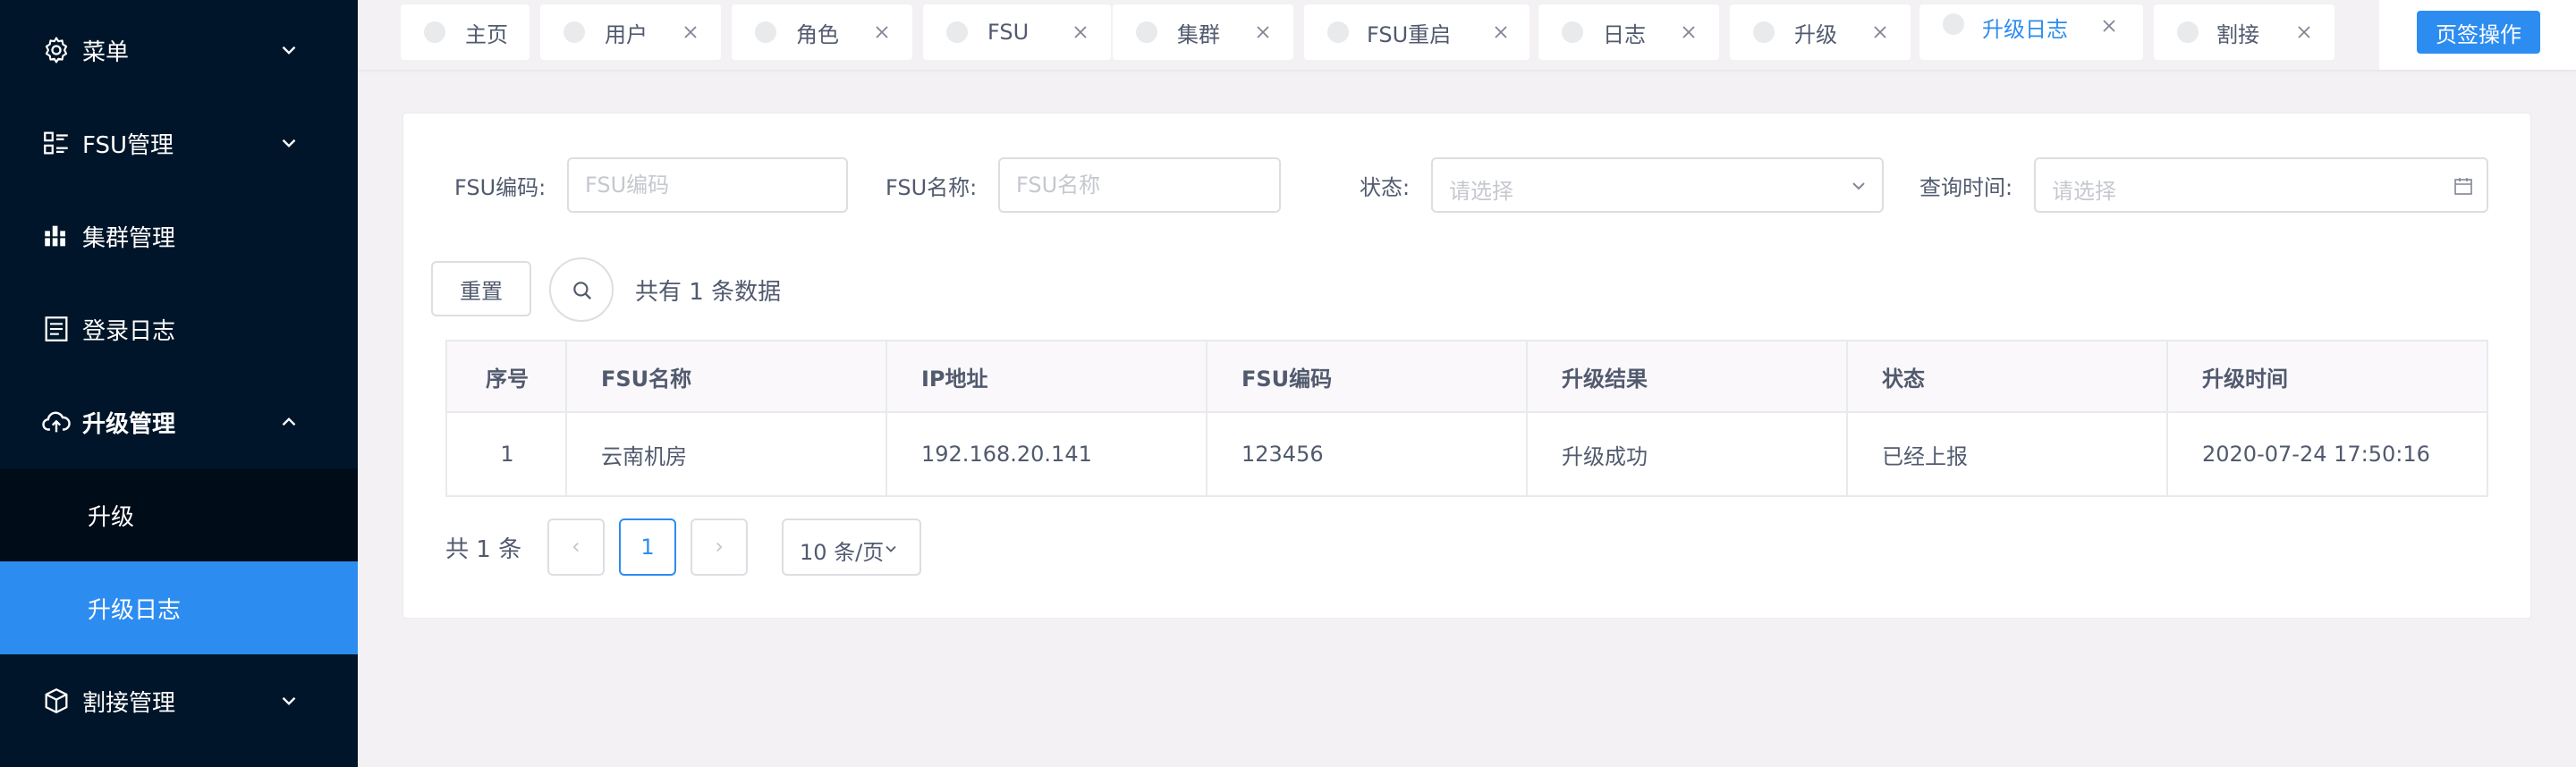 This screenshot has width=2576, height=767. What do you see at coordinates (822, 32) in the screenshot?
I see `tab-role: 角色` at bounding box center [822, 32].